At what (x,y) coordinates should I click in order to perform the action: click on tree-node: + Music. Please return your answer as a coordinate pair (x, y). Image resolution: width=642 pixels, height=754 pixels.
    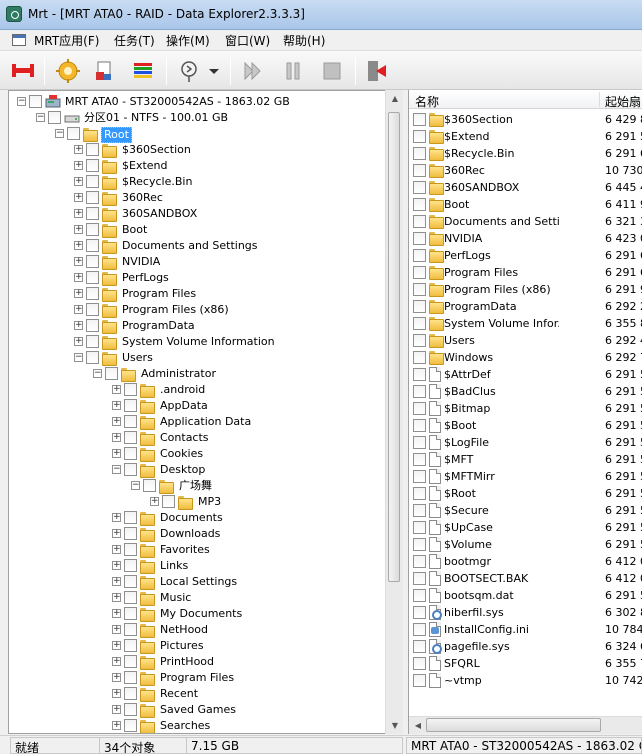
    Looking at the image, I should click on (199, 598).